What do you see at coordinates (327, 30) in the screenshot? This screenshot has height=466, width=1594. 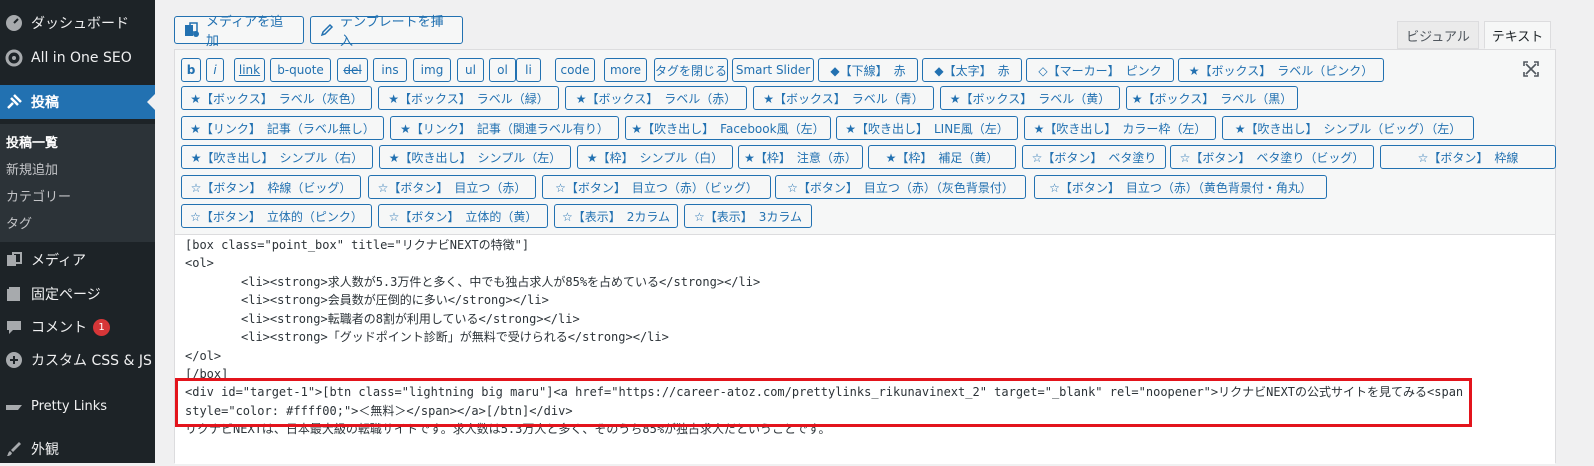 I see `pencil-icon` at bounding box center [327, 30].